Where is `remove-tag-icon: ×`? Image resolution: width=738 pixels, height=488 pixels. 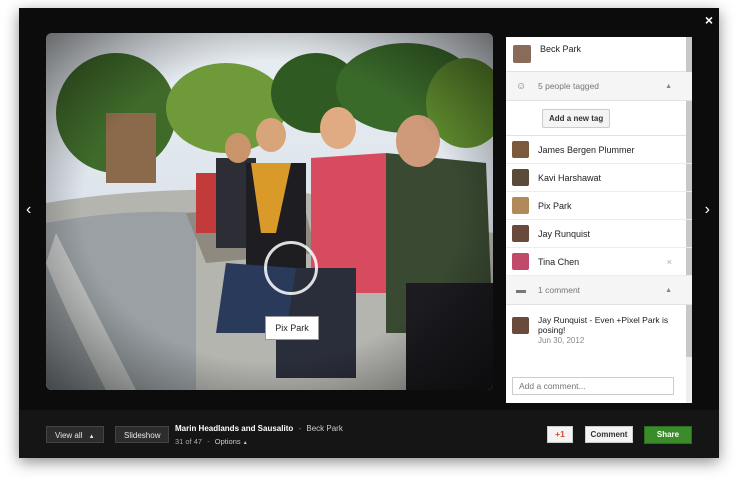 remove-tag-icon: × is located at coordinates (669, 262).